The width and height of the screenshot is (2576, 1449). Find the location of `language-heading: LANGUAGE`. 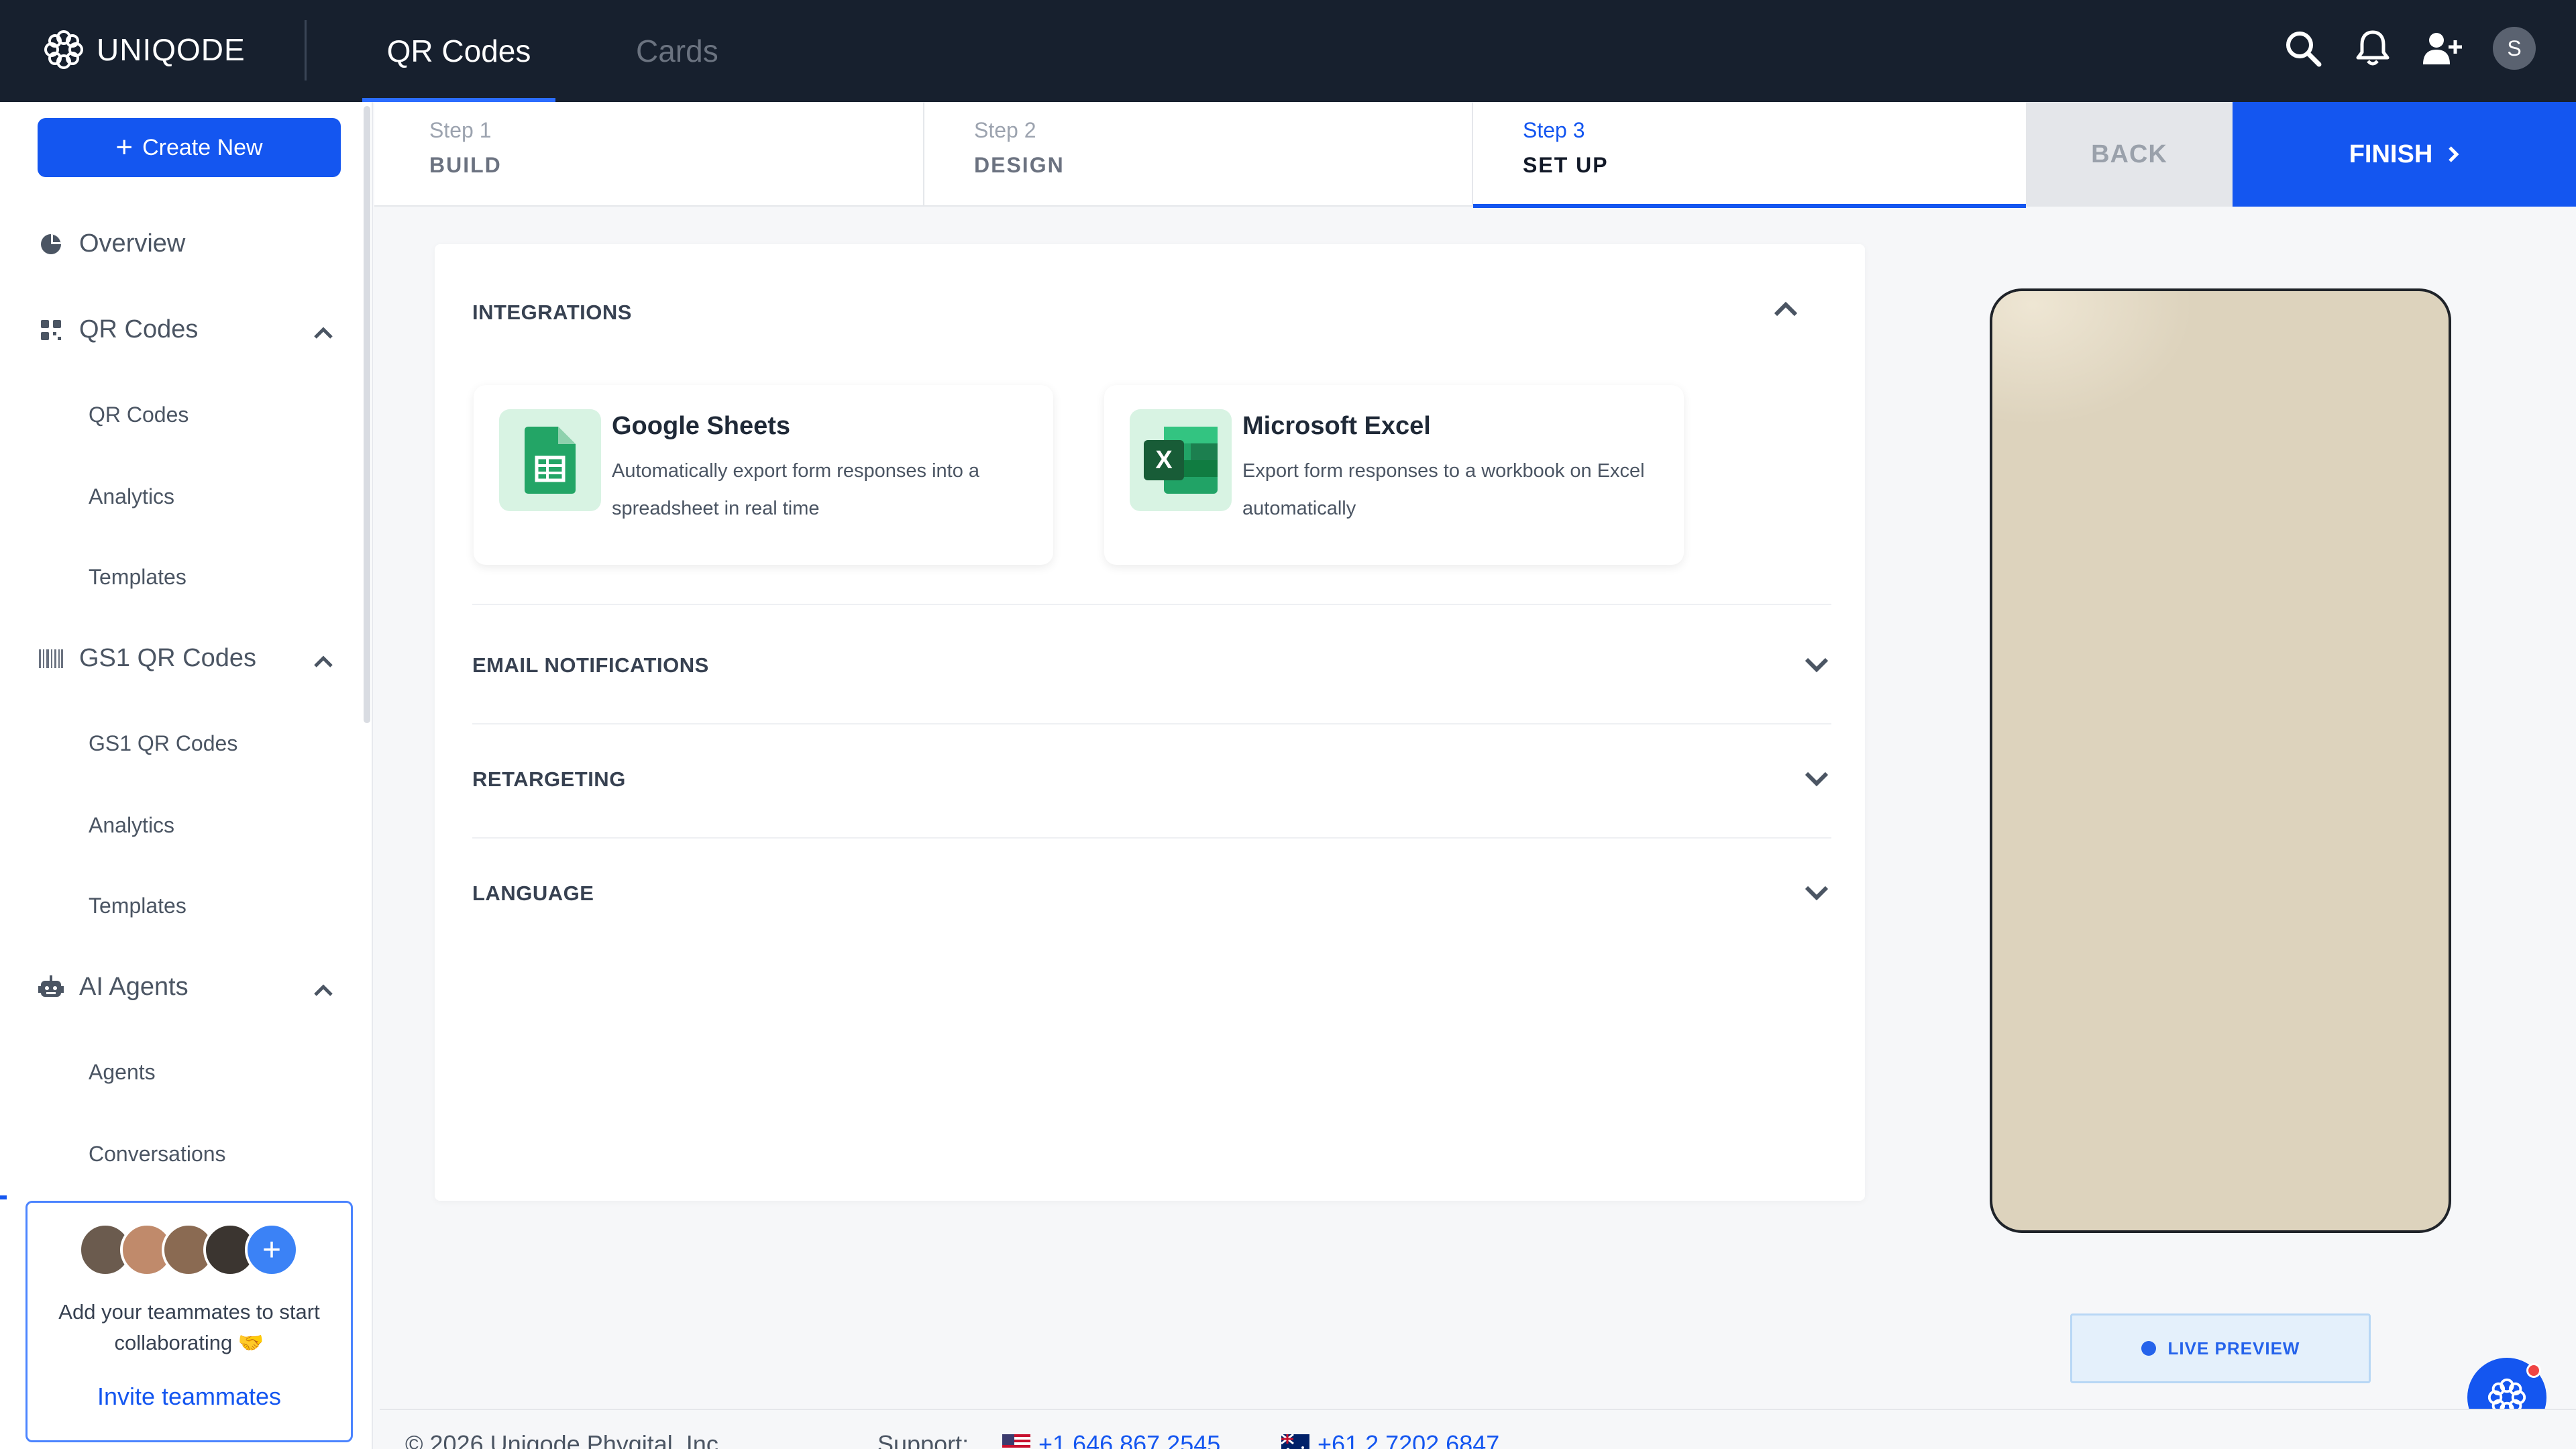

language-heading: LANGUAGE is located at coordinates (533, 893).